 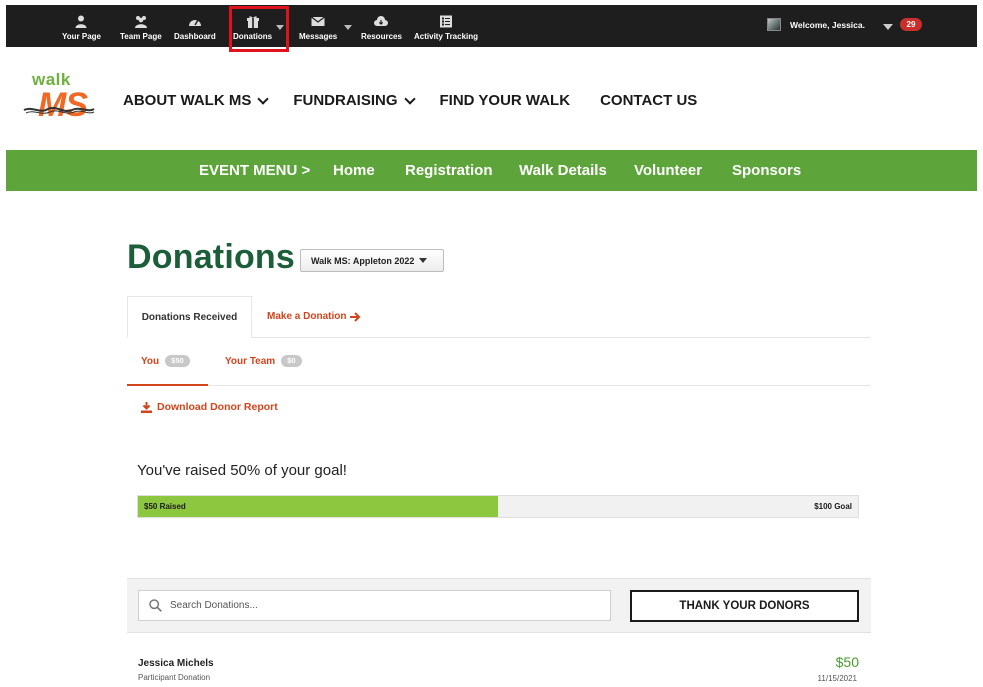 I want to click on toolbar-label: Resources, so click(x=381, y=36).